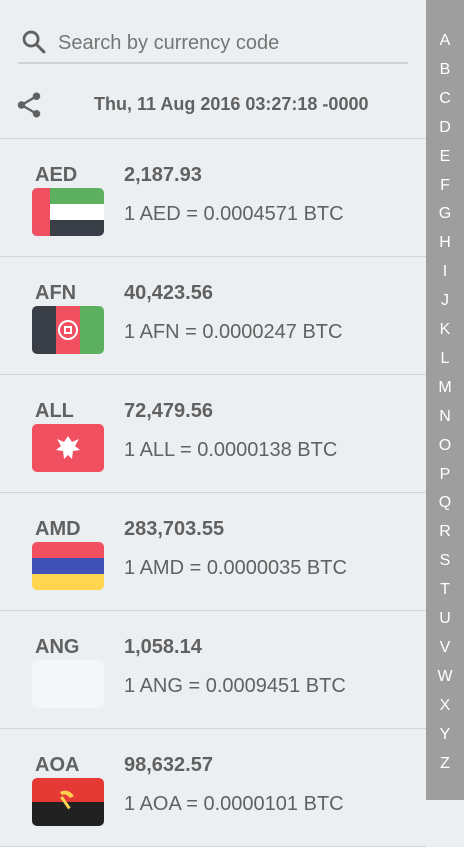  What do you see at coordinates (68, 566) in the screenshot?
I see `armenia-flag-icon` at bounding box center [68, 566].